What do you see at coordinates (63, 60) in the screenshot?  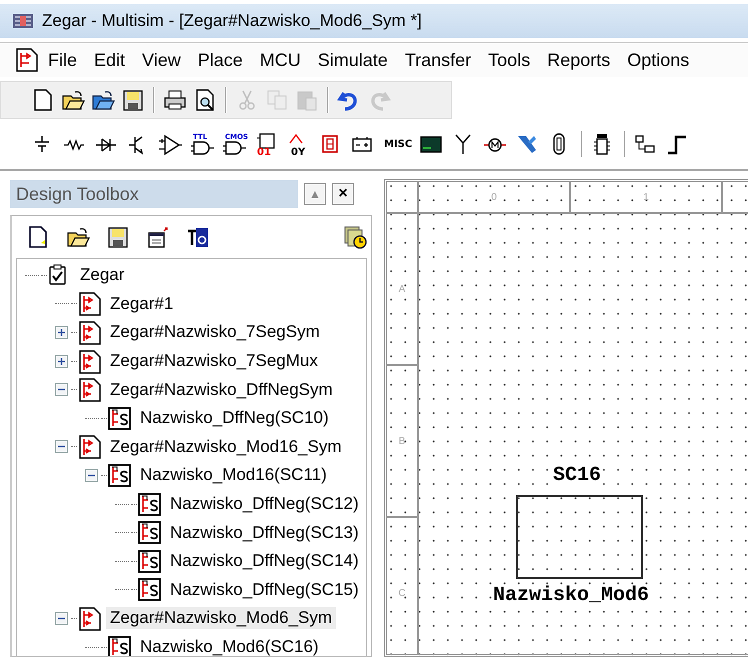 I see `menu-item: File` at bounding box center [63, 60].